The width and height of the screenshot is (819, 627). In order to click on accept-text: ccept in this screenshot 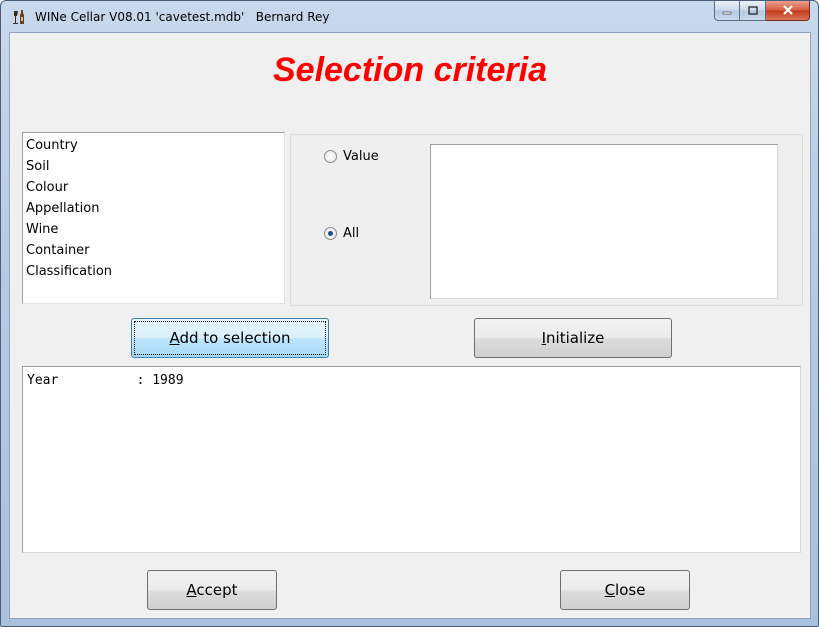, I will do `click(217, 590)`.